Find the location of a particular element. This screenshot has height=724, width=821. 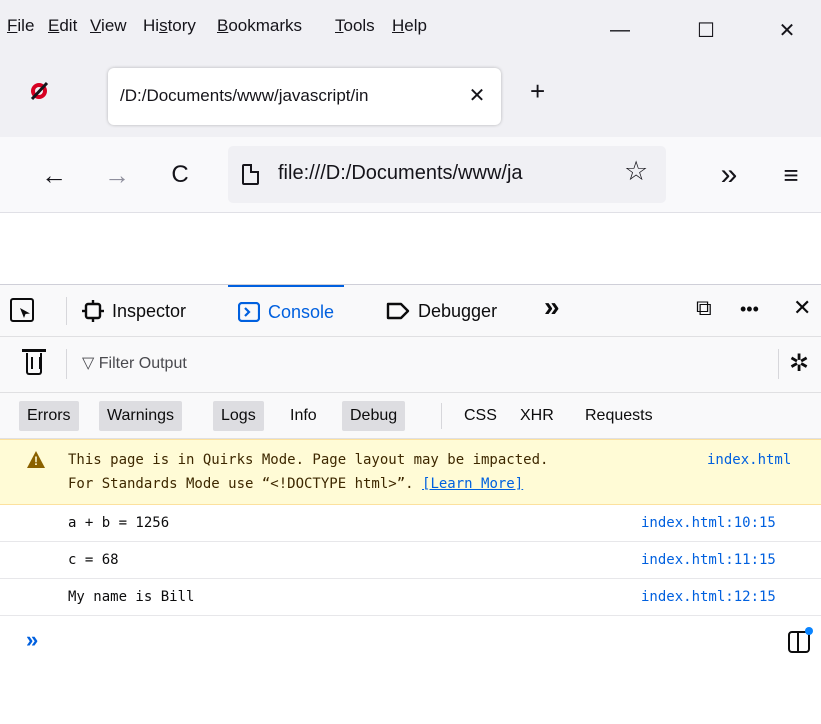

url-bar: file:///D:/Documents/www/ja ☆ is located at coordinates (447, 174).